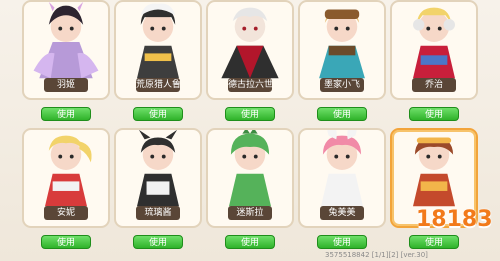 The height and width of the screenshot is (261, 500). Describe the element at coordinates (342, 168) in the screenshot. I see `portrait-tumeimei` at that location.